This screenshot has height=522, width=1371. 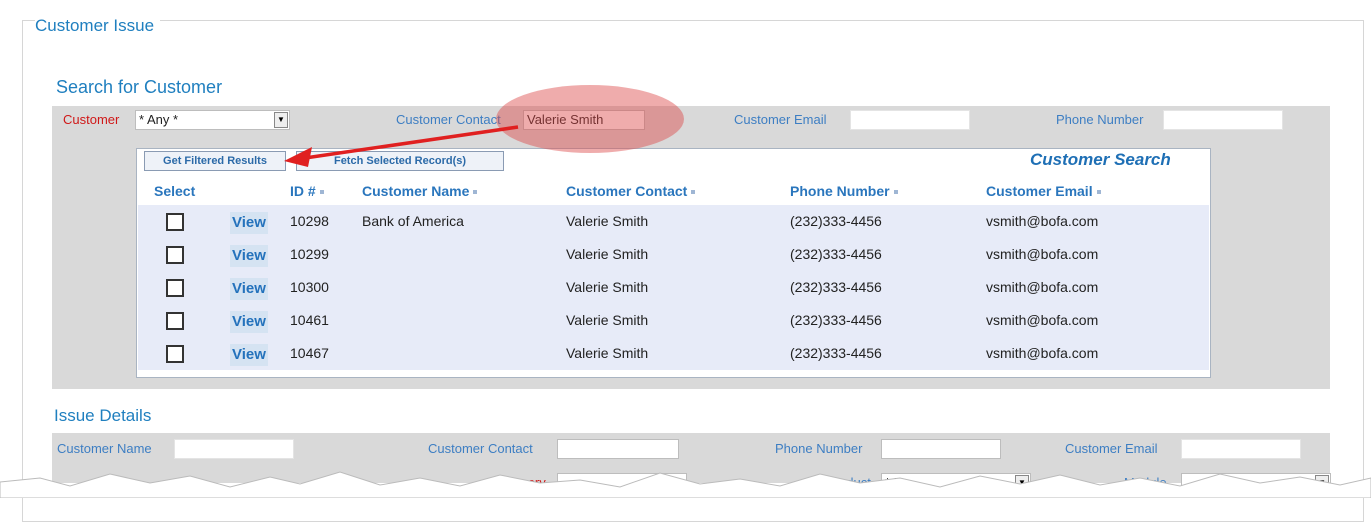 I want to click on torn-edge-decoration, so click(x=685, y=484).